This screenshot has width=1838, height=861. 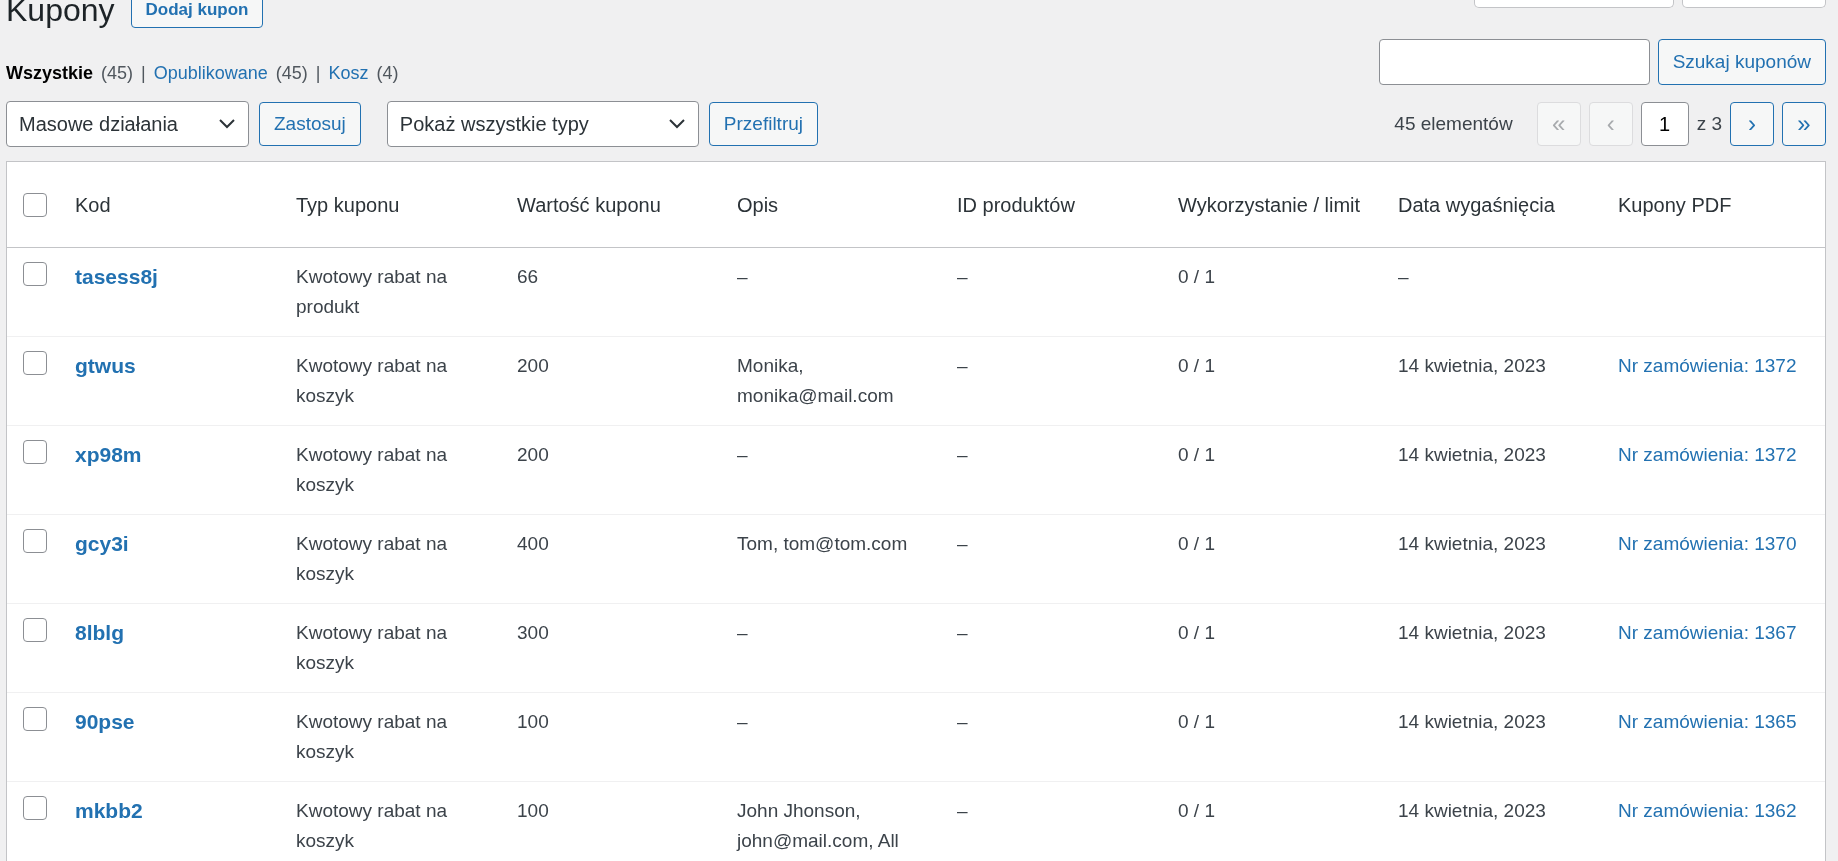 I want to click on coupon-code-link: gtwus, so click(x=105, y=365).